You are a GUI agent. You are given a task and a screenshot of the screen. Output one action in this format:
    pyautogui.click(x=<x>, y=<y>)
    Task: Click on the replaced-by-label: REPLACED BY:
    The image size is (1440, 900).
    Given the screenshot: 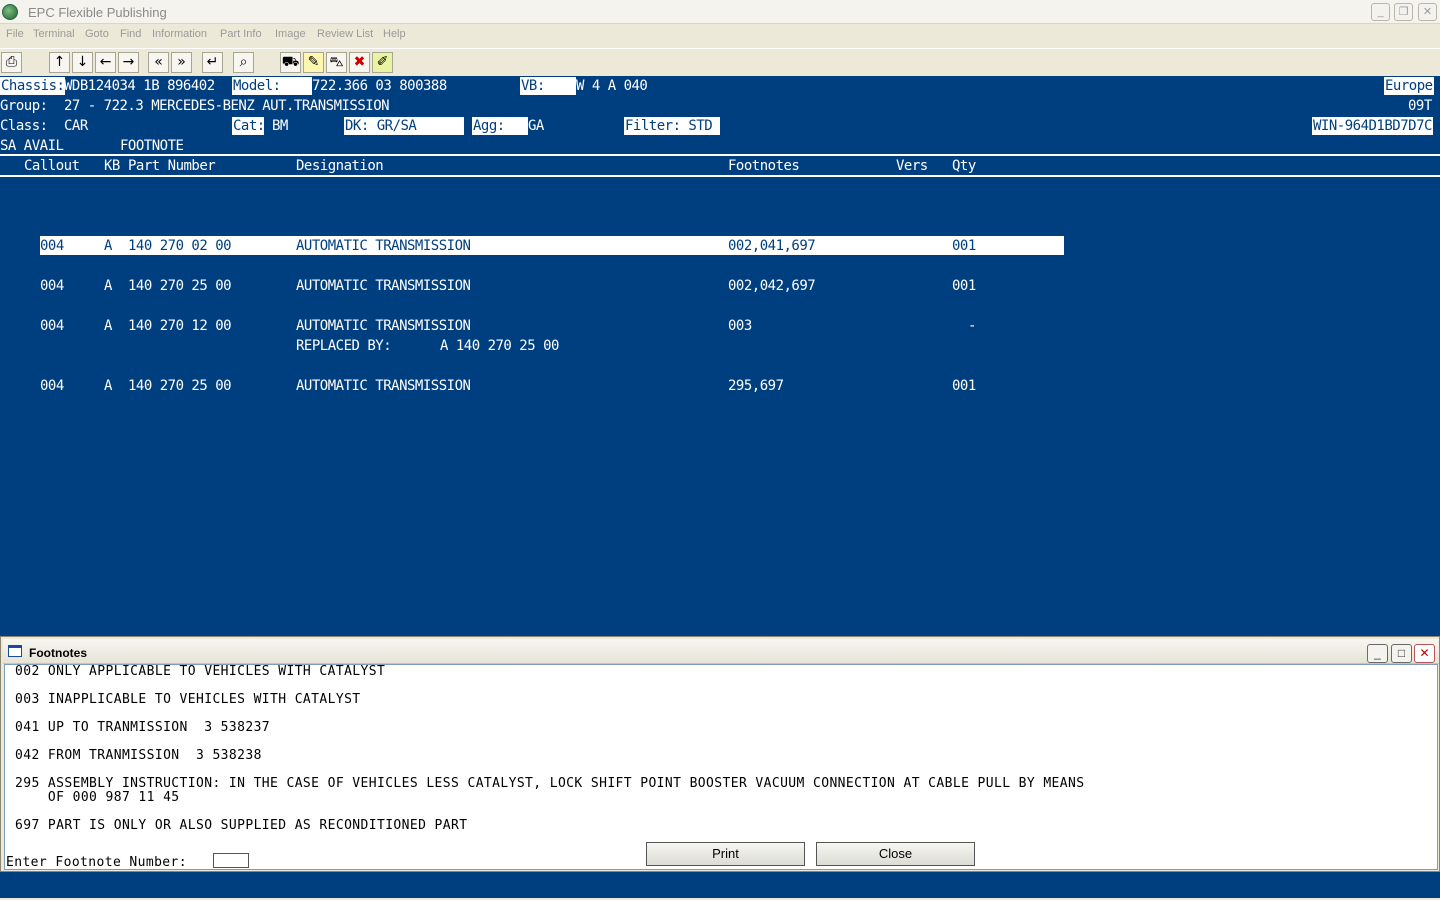 What is the action you would take?
    pyautogui.click(x=344, y=346)
    